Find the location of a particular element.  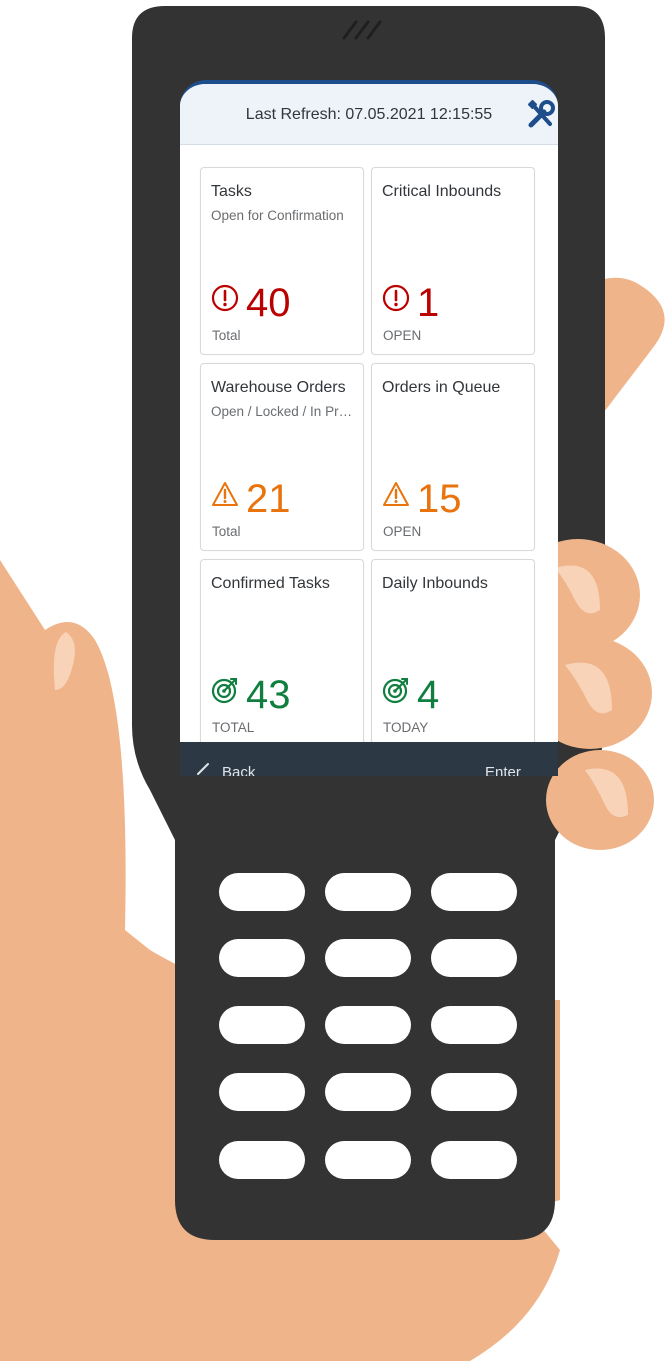

tile-title: Critical Inbounds is located at coordinates (442, 191).